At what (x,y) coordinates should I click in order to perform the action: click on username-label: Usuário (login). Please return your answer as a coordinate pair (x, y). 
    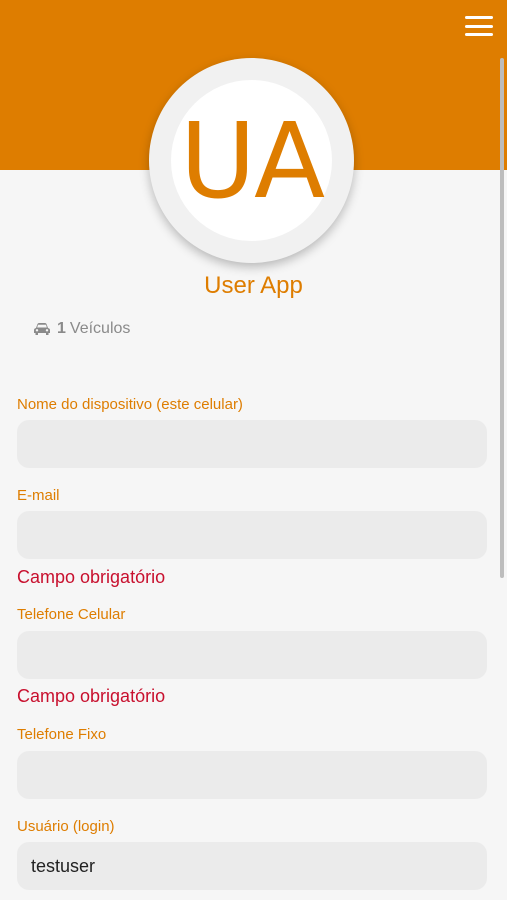
    Looking at the image, I should click on (66, 826).